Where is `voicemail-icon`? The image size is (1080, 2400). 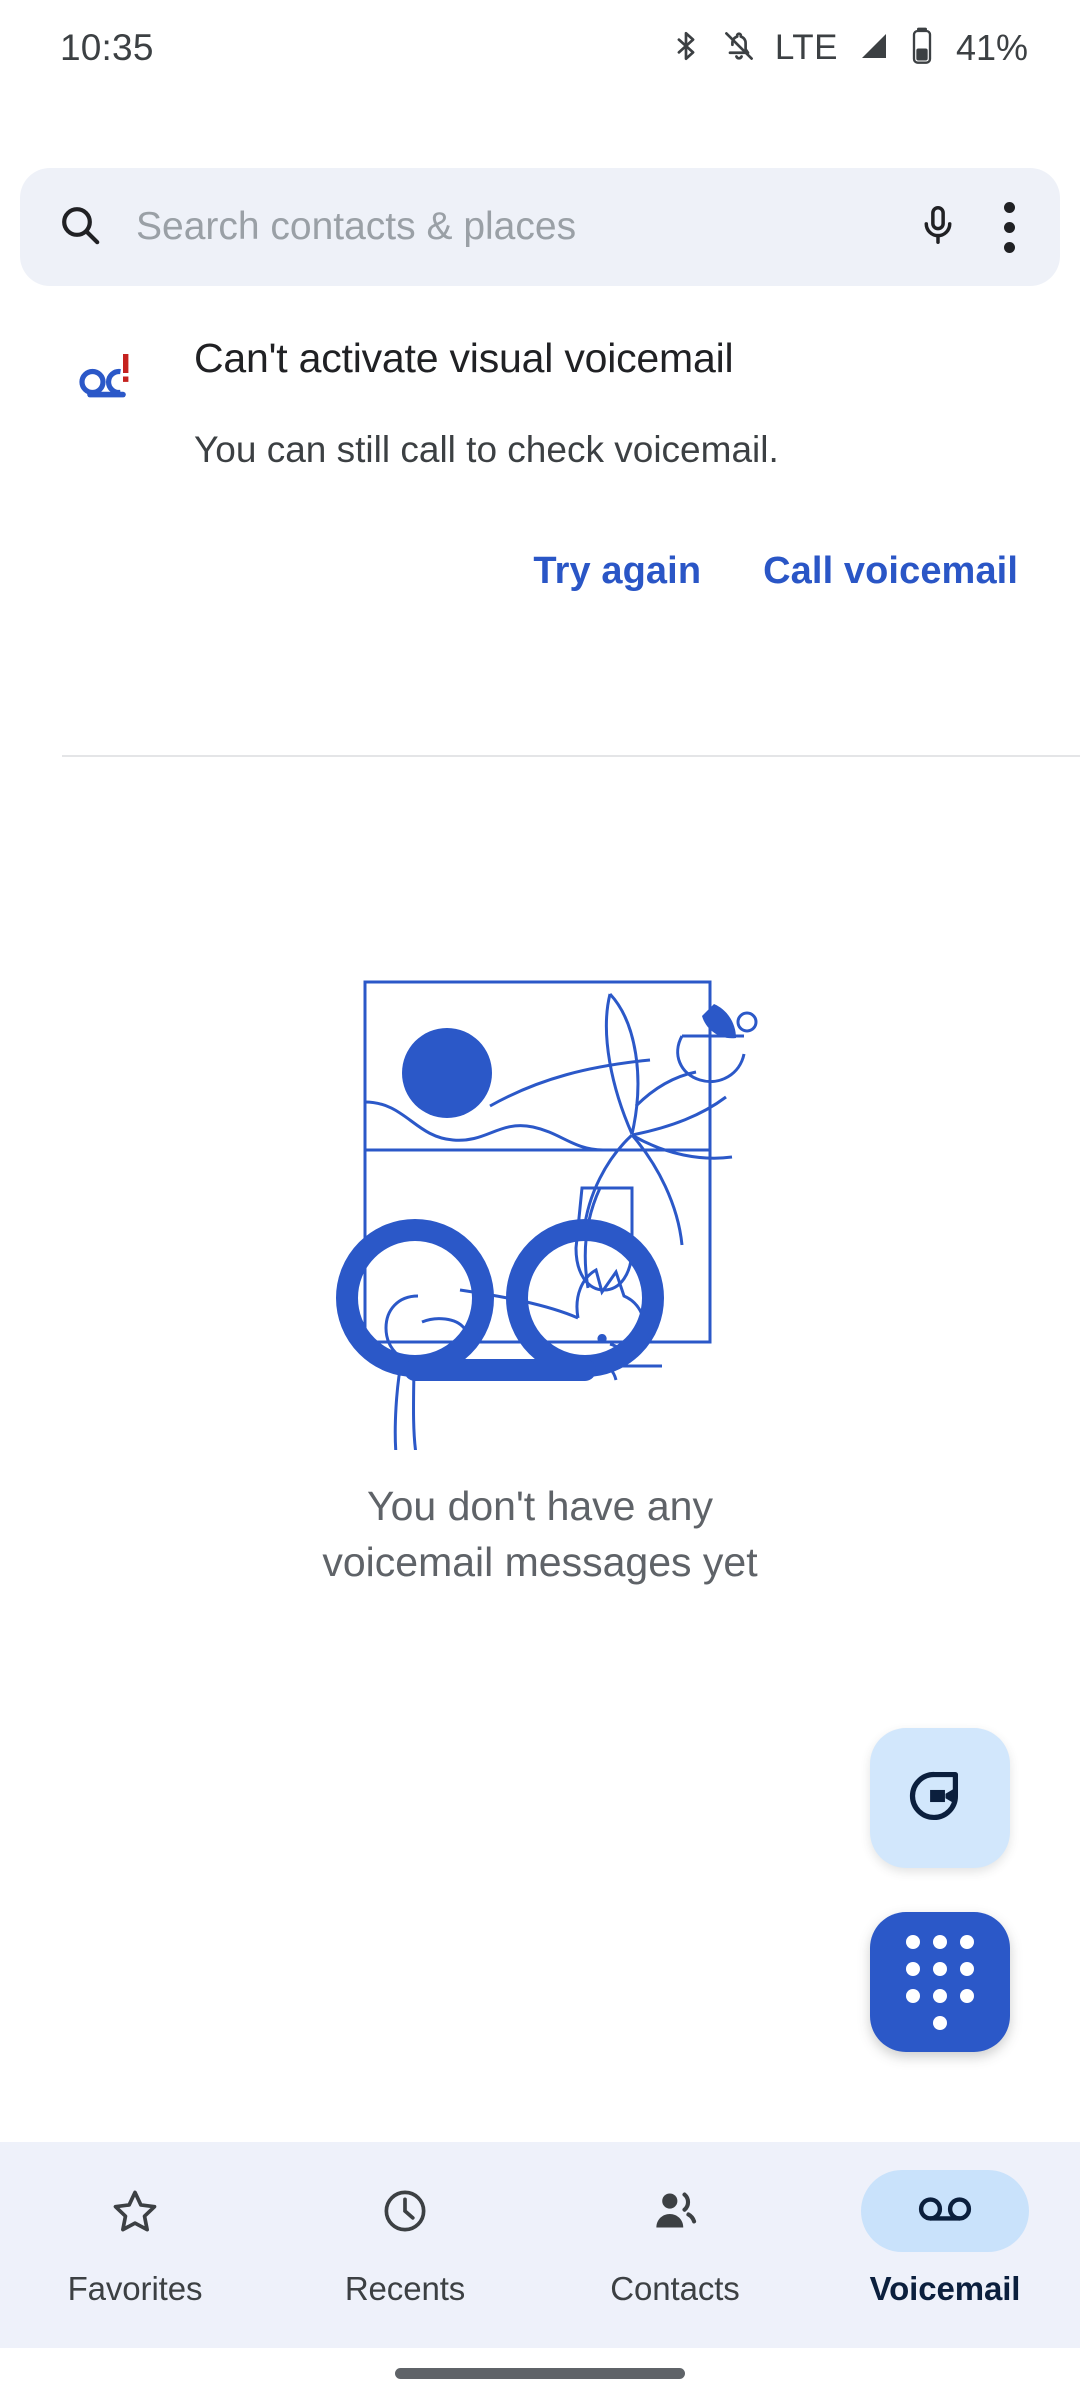
voicemail-icon is located at coordinates (945, 2211).